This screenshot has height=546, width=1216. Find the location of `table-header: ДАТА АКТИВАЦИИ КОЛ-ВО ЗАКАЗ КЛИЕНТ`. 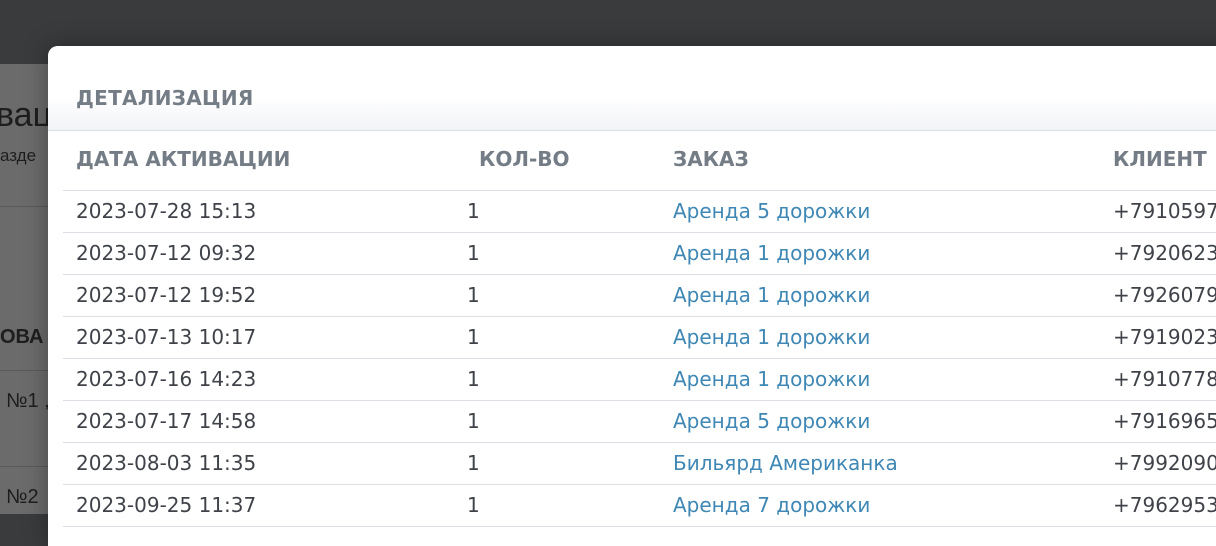

table-header: ДАТА АКТИВАЦИИ КОЛ-ВО ЗАКАЗ КЛИЕНТ is located at coordinates (639, 160).